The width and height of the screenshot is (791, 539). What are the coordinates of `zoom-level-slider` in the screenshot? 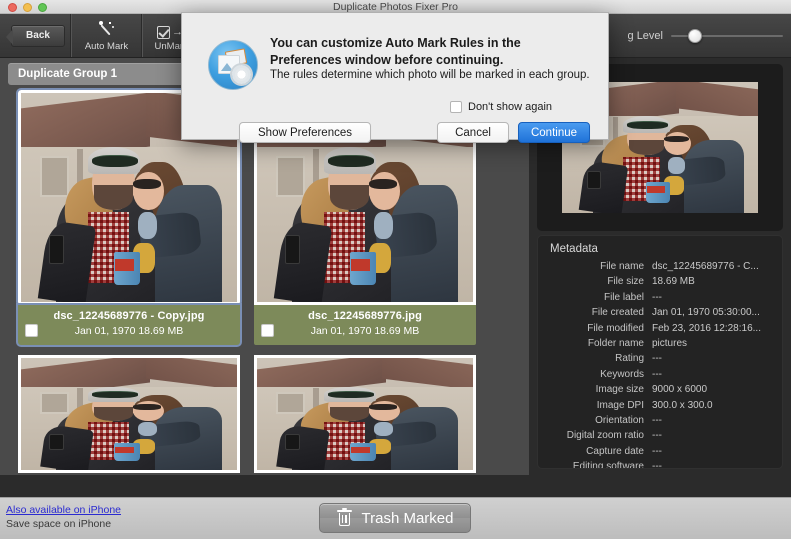 It's located at (727, 36).